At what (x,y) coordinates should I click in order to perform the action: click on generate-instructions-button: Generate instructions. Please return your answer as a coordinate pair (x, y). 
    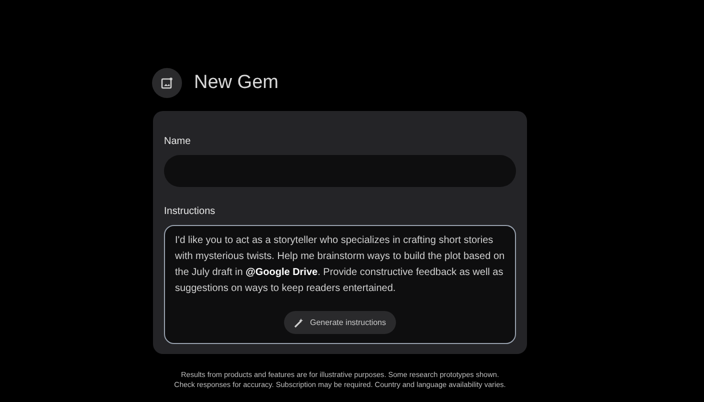
    Looking at the image, I should click on (340, 322).